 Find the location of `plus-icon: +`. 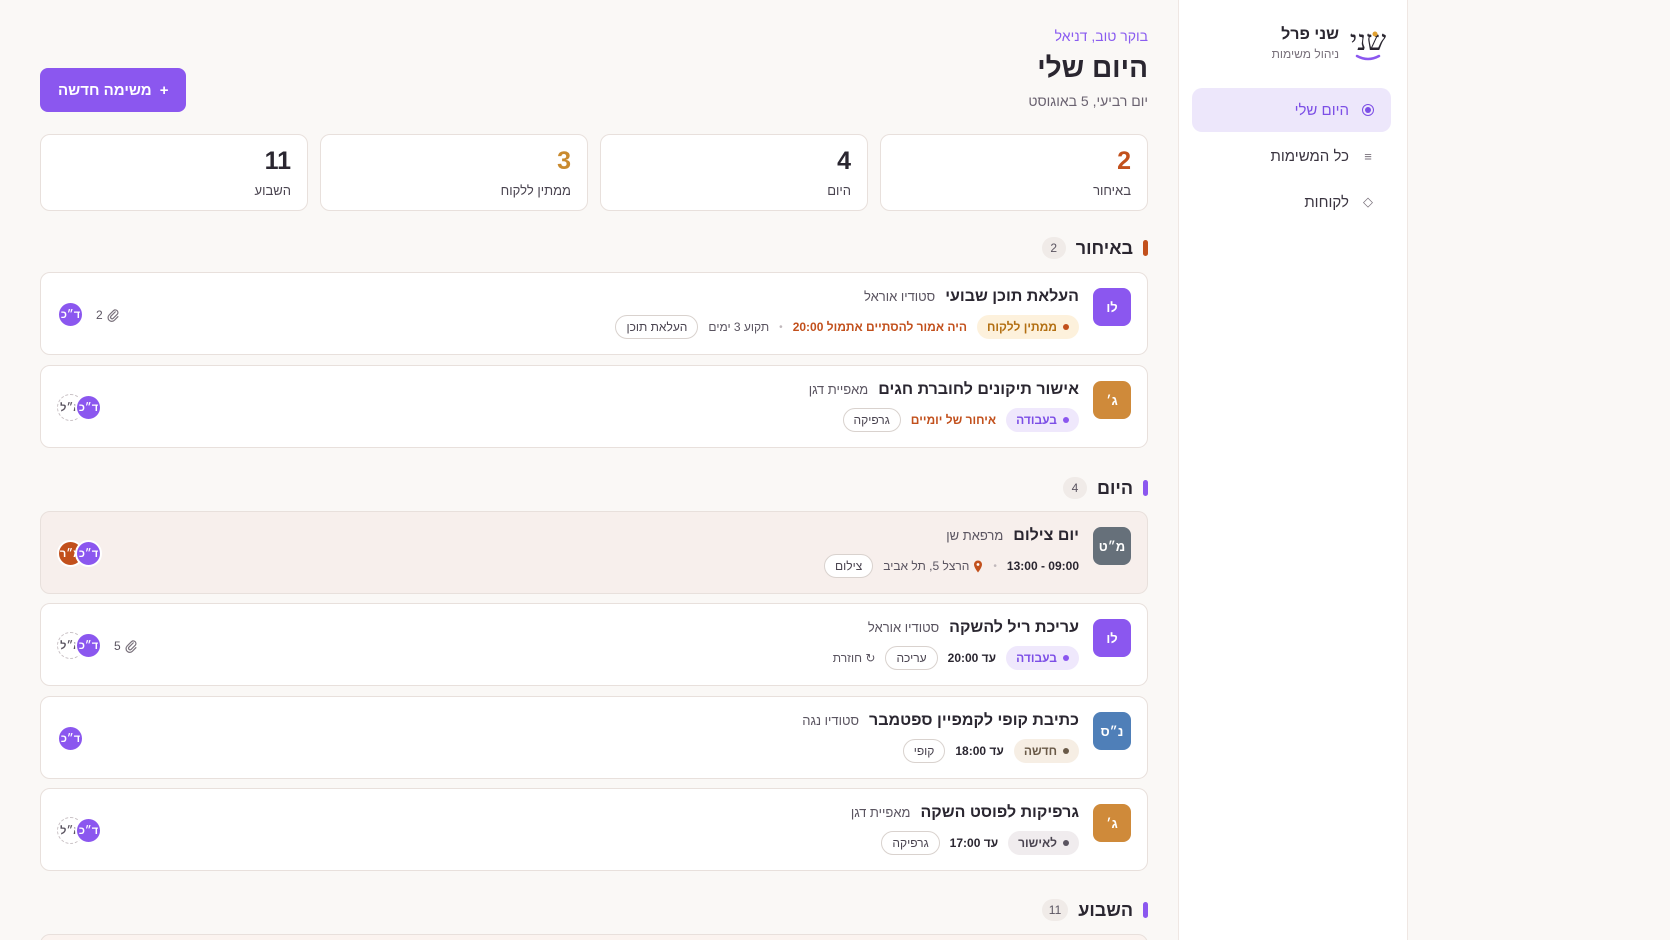

plus-icon: + is located at coordinates (164, 90).